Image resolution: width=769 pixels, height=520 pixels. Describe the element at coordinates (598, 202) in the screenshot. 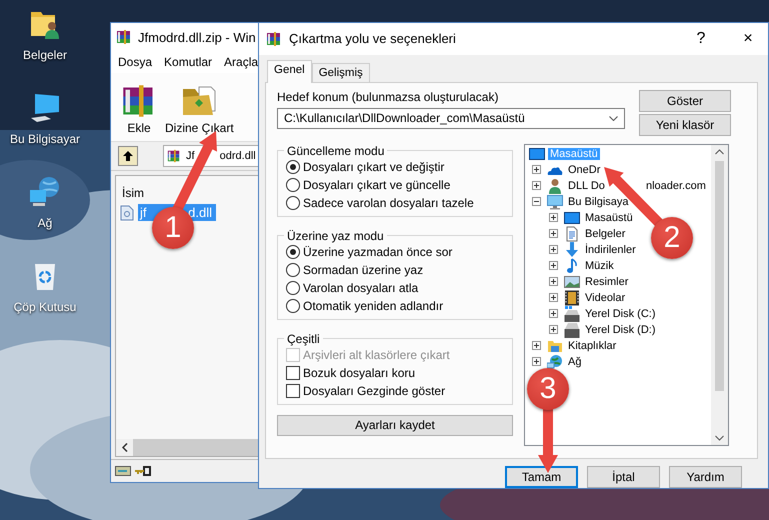

I see `tree-item: Bu Bilgisaya` at that location.